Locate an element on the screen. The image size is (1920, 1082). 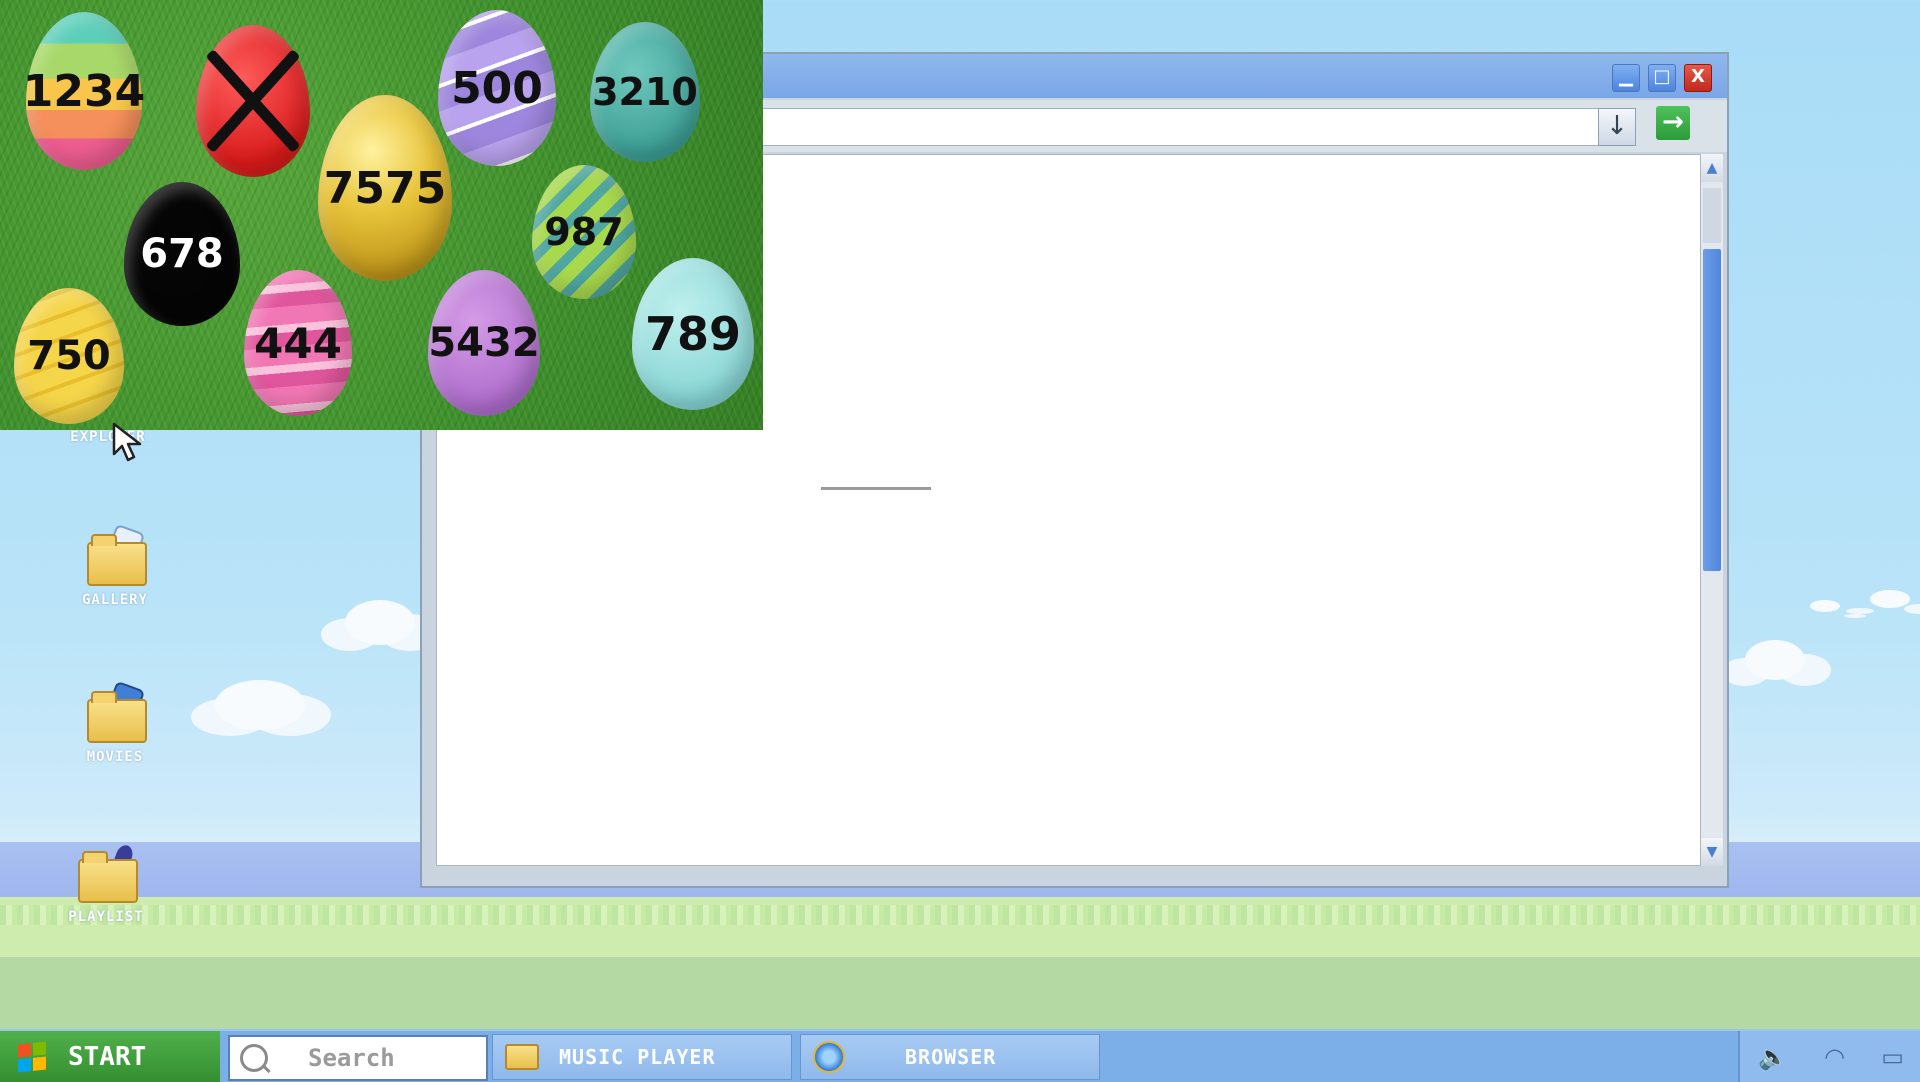
desktop-icon-gallery: GALLERY is located at coordinates (115, 565).